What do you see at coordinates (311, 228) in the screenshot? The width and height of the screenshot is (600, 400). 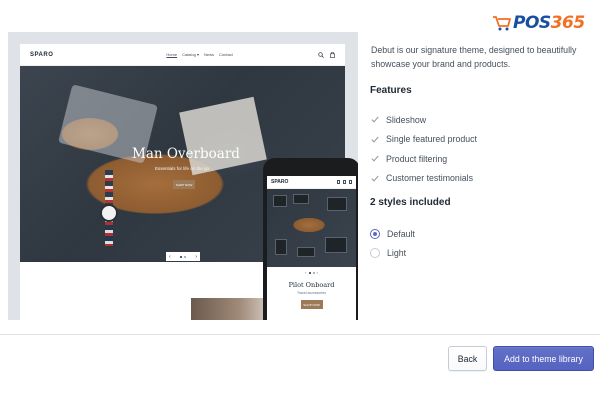 I see `mobile-hero` at bounding box center [311, 228].